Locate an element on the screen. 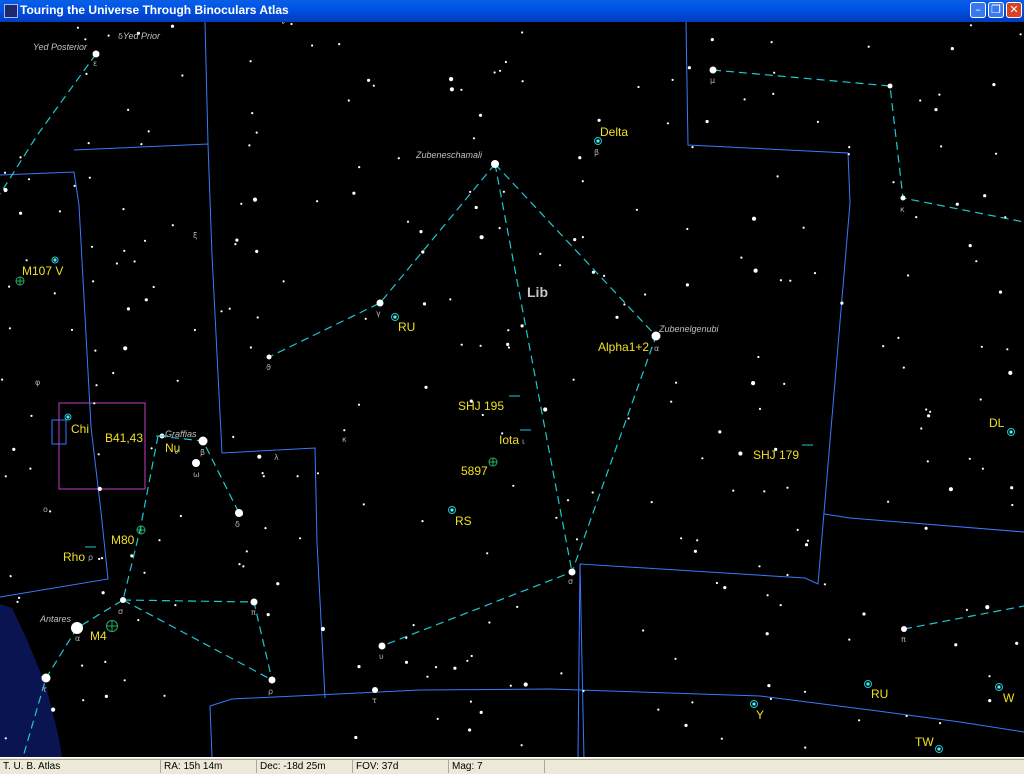 The width and height of the screenshot is (1024, 774). greek-label: μ is located at coordinates (712, 80).